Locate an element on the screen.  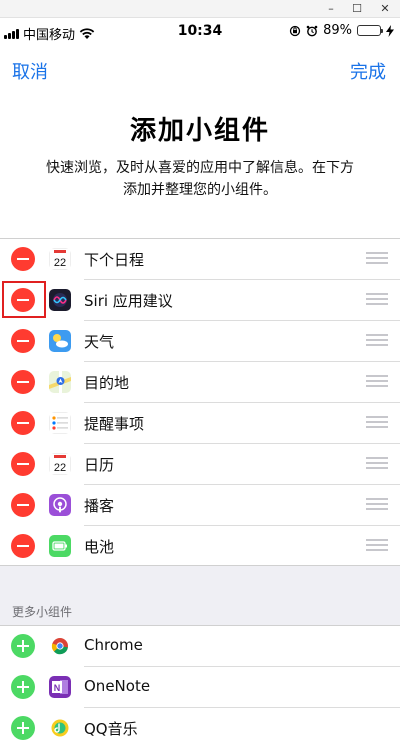
widget-row-calendar: 22 日历 is located at coordinates (200, 463).